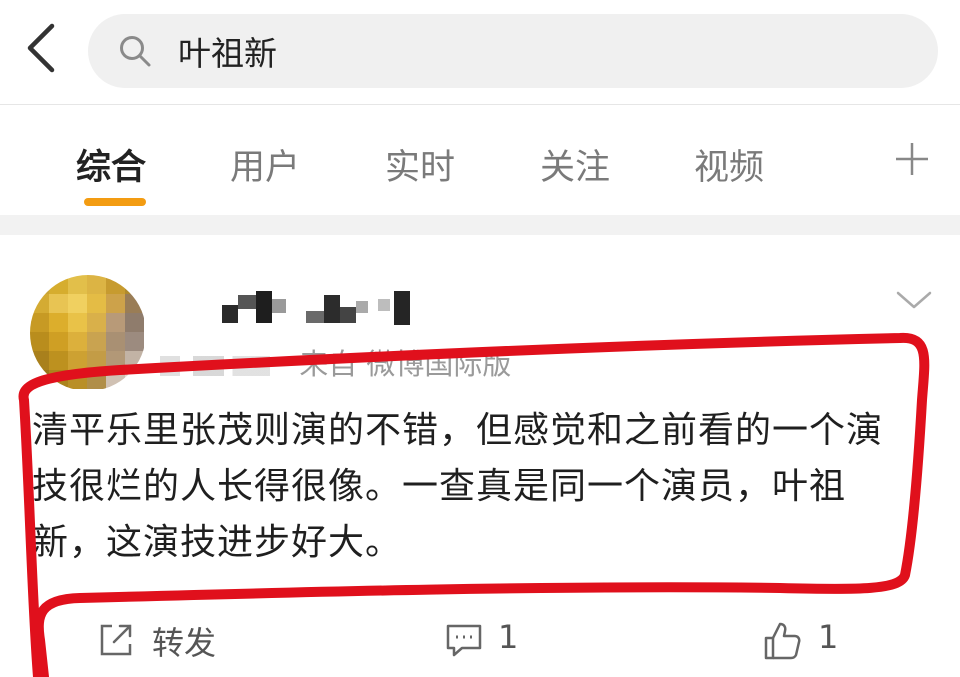  Describe the element at coordinates (828, 637) in the screenshot. I see `like-count: 1` at that location.